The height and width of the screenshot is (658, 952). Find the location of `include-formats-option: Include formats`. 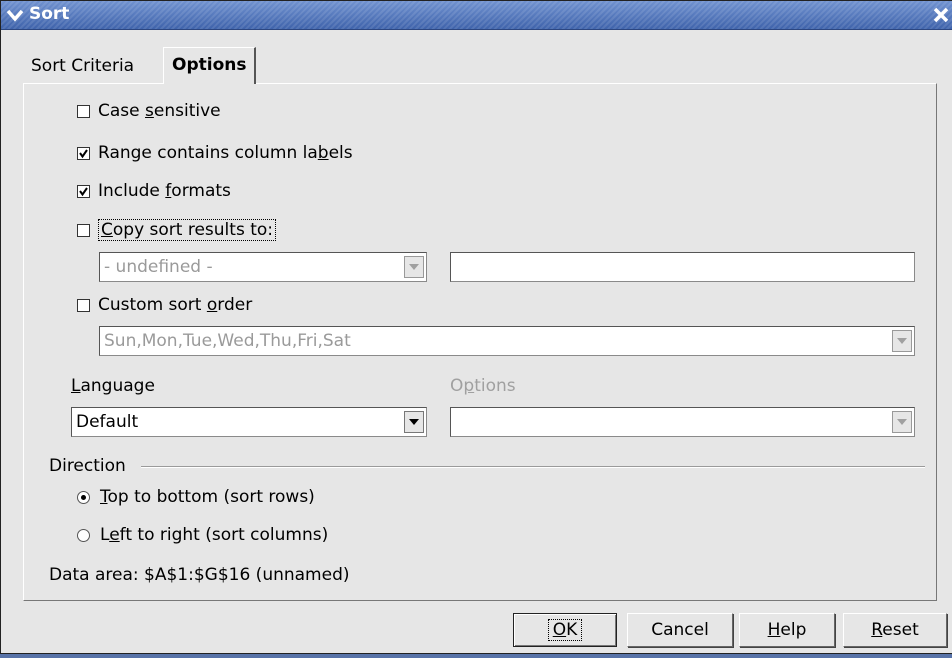

include-formats-option: Include formats is located at coordinates (154, 191).